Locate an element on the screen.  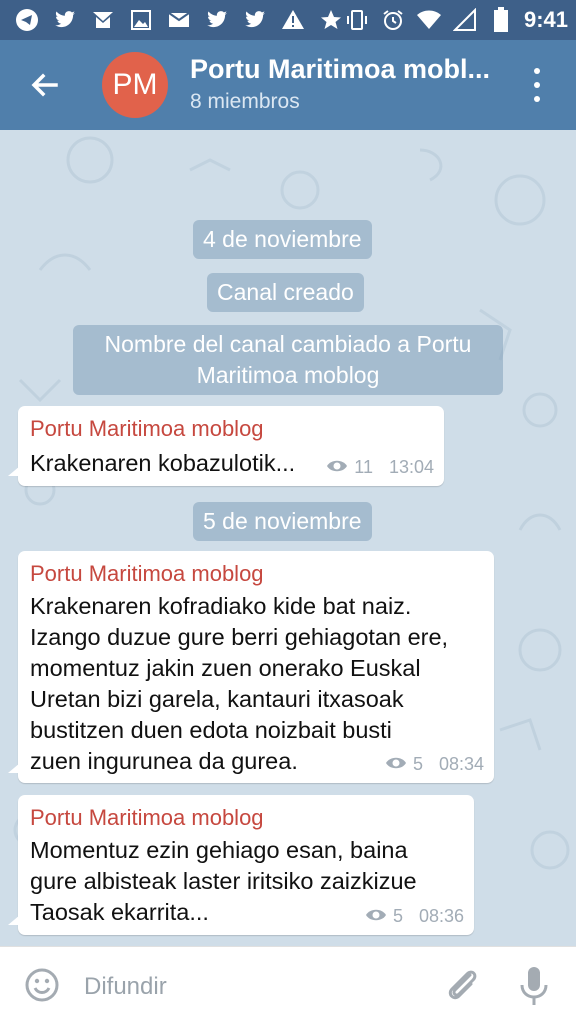
wifi-icon is located at coordinates (429, 20).